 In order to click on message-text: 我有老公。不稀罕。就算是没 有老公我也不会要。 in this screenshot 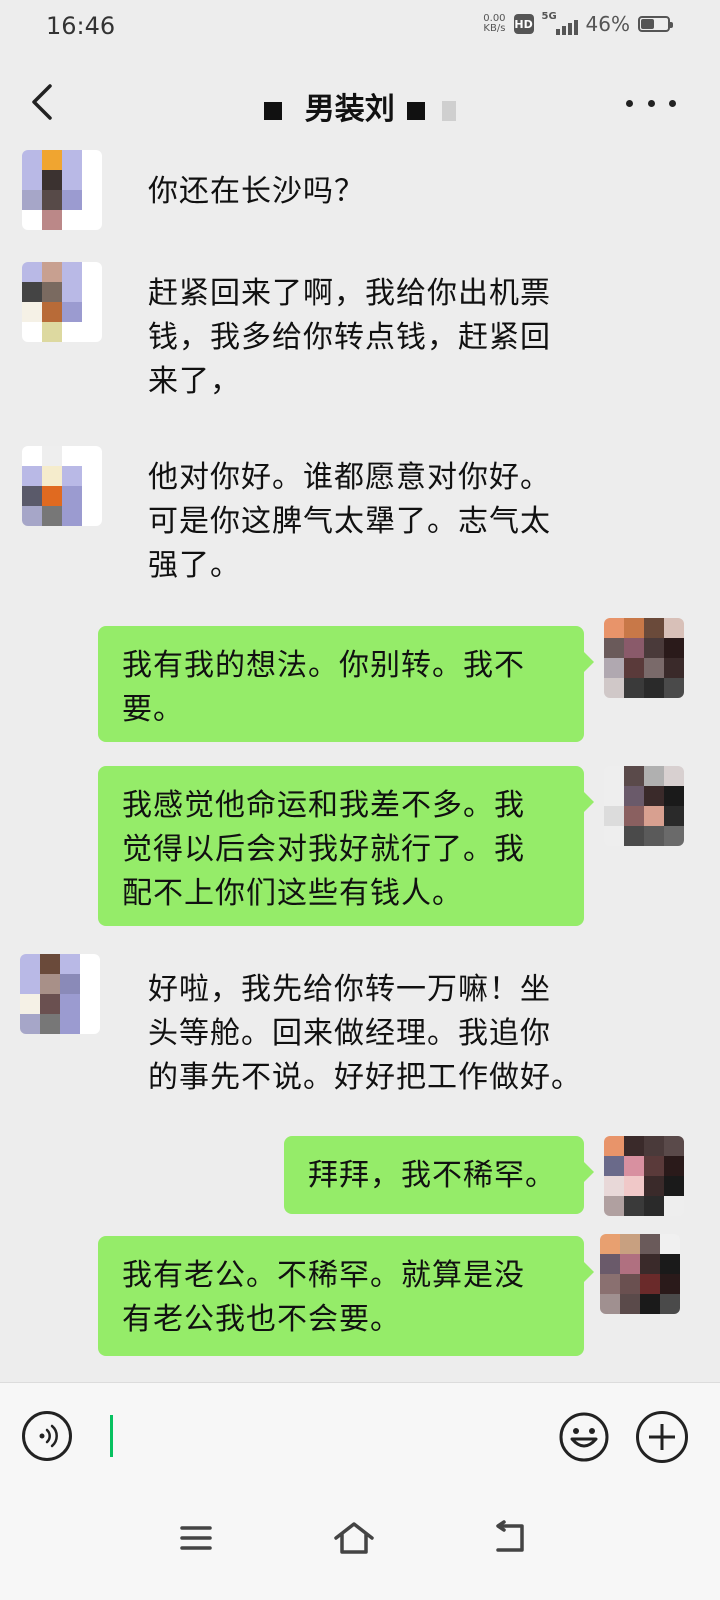, I will do `click(323, 1297)`.